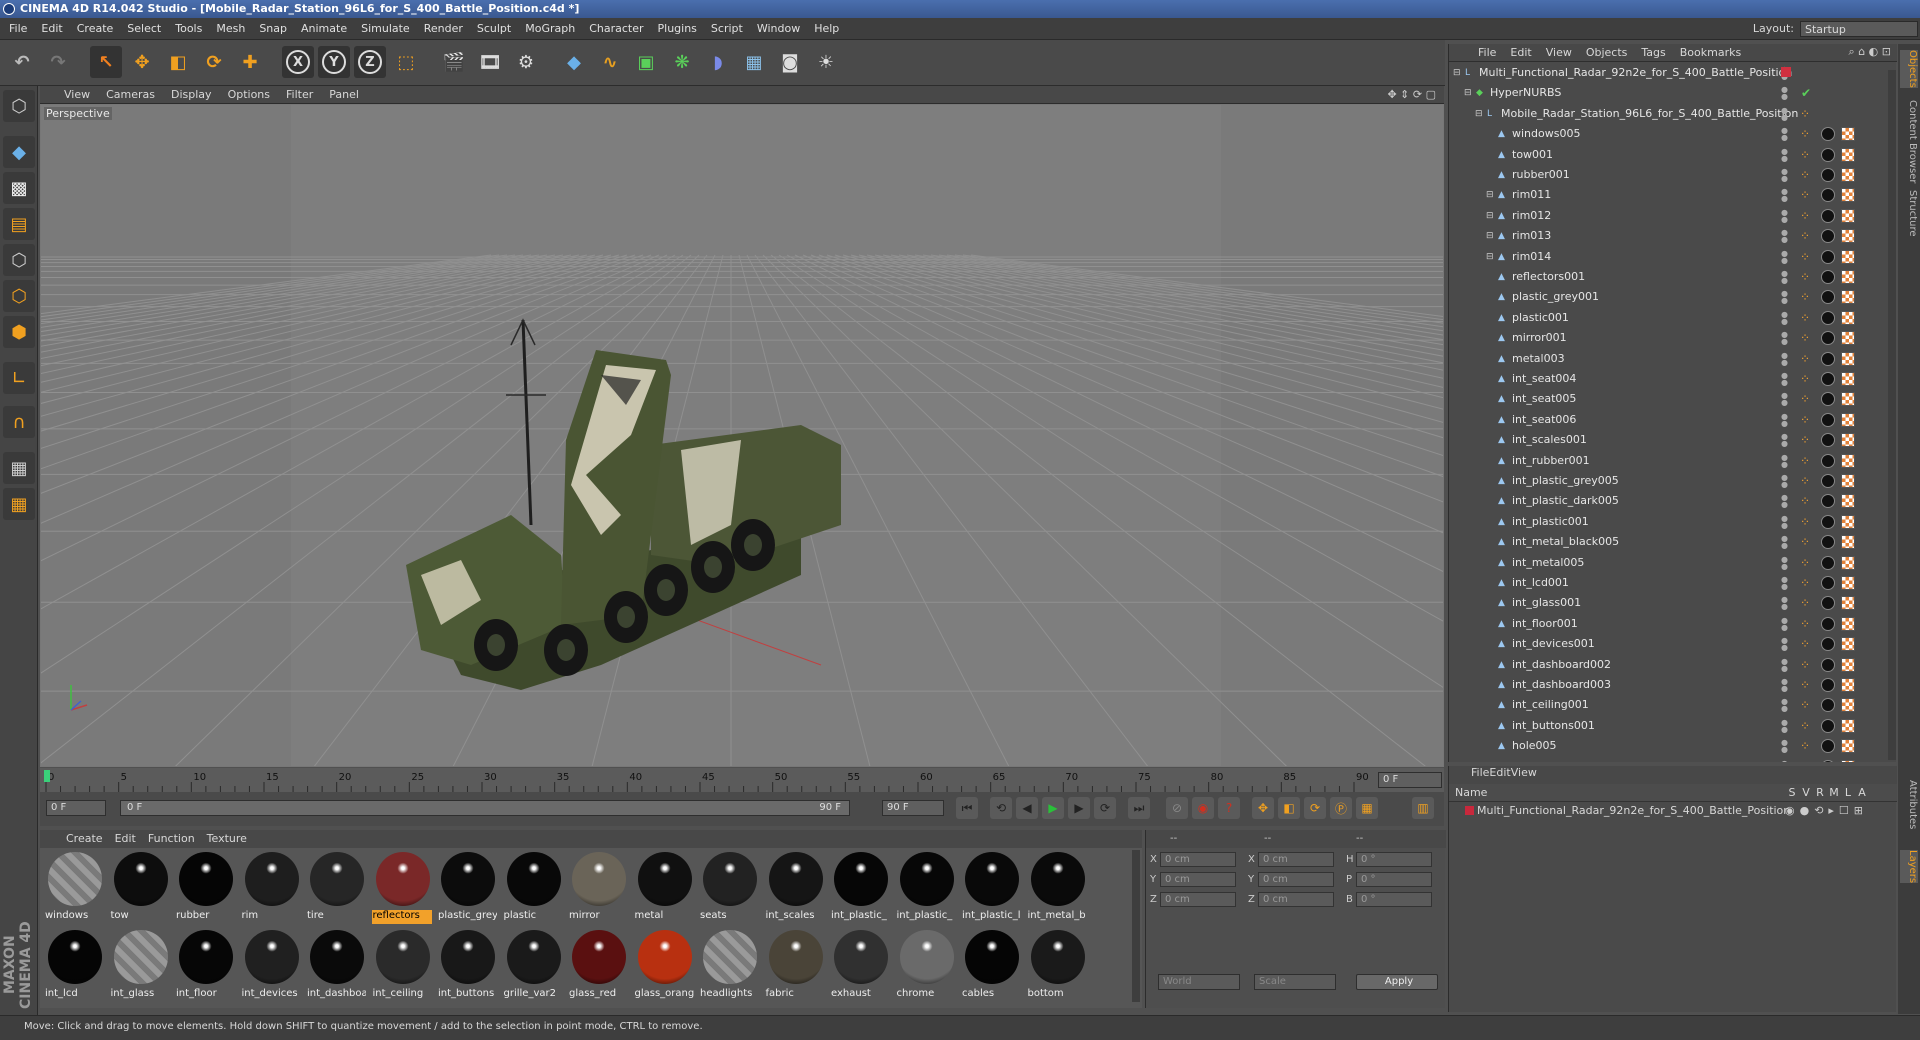  What do you see at coordinates (401, 888) in the screenshot?
I see `material-swatch: reflectors` at bounding box center [401, 888].